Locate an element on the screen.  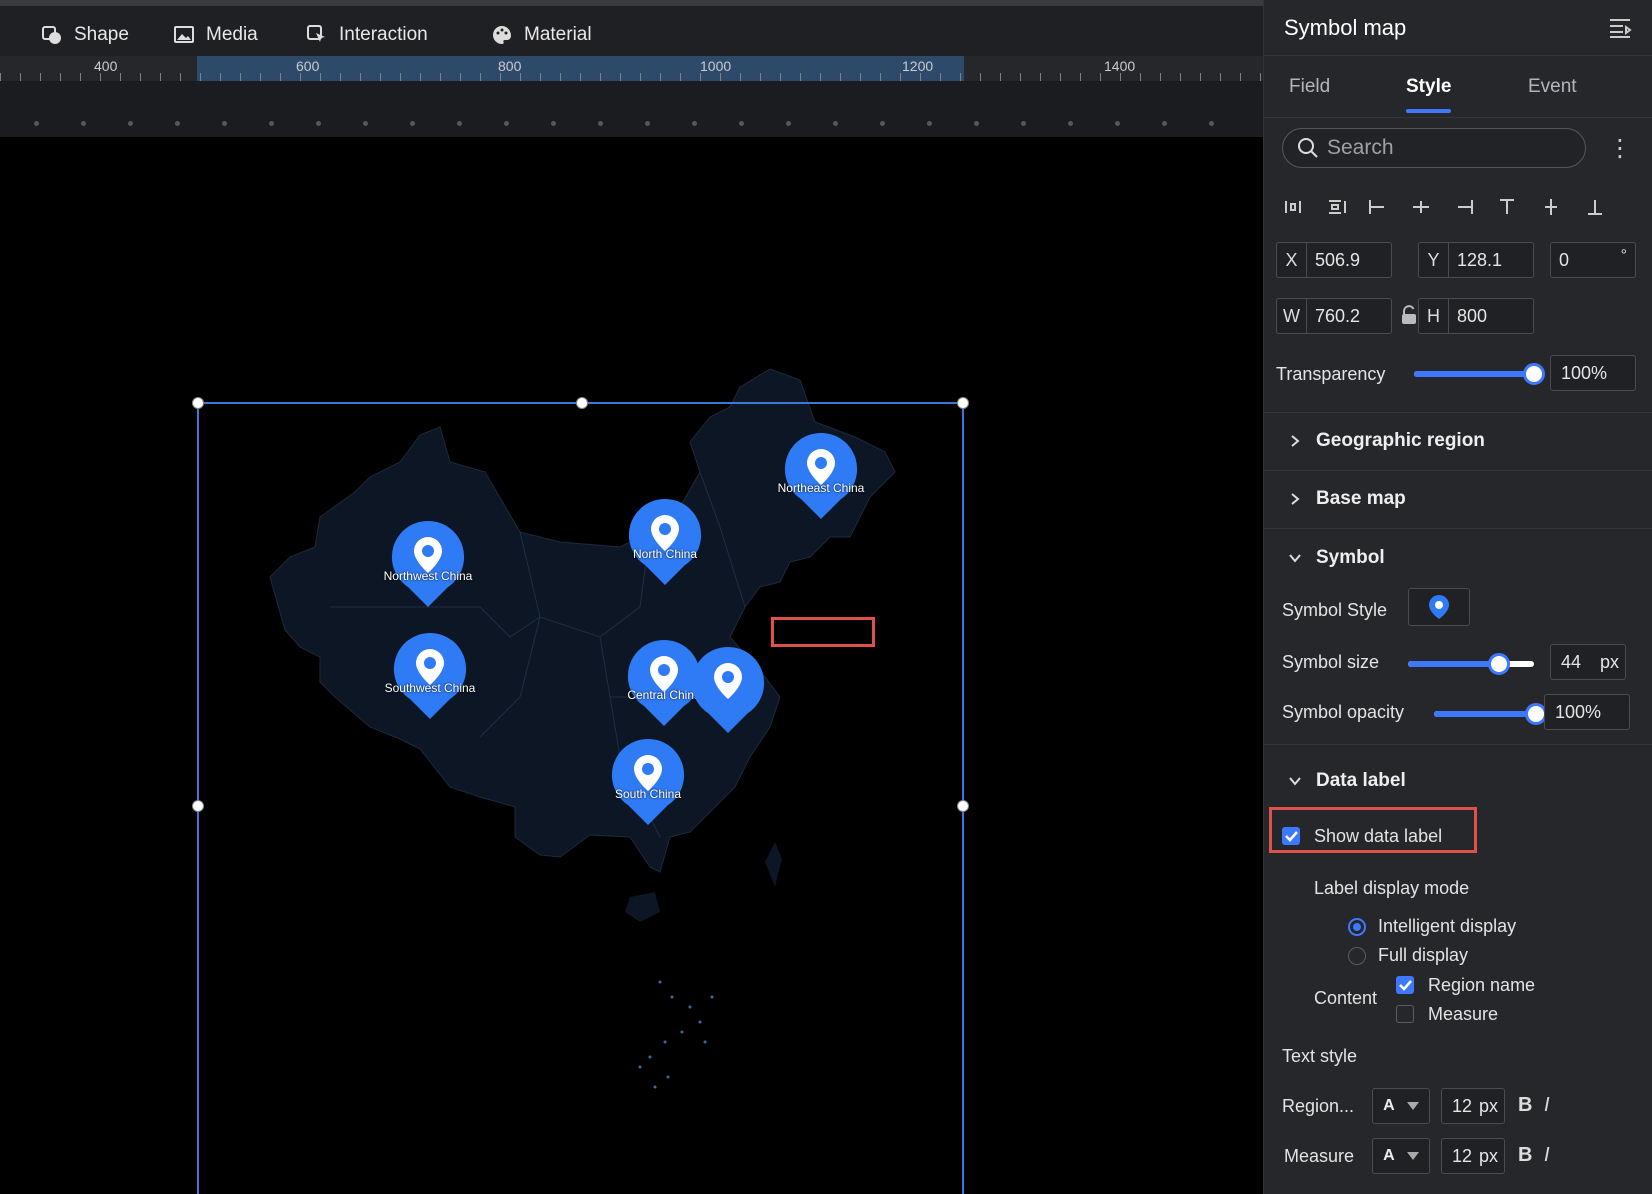
resize-handle-left is located at coordinates (198, 806).